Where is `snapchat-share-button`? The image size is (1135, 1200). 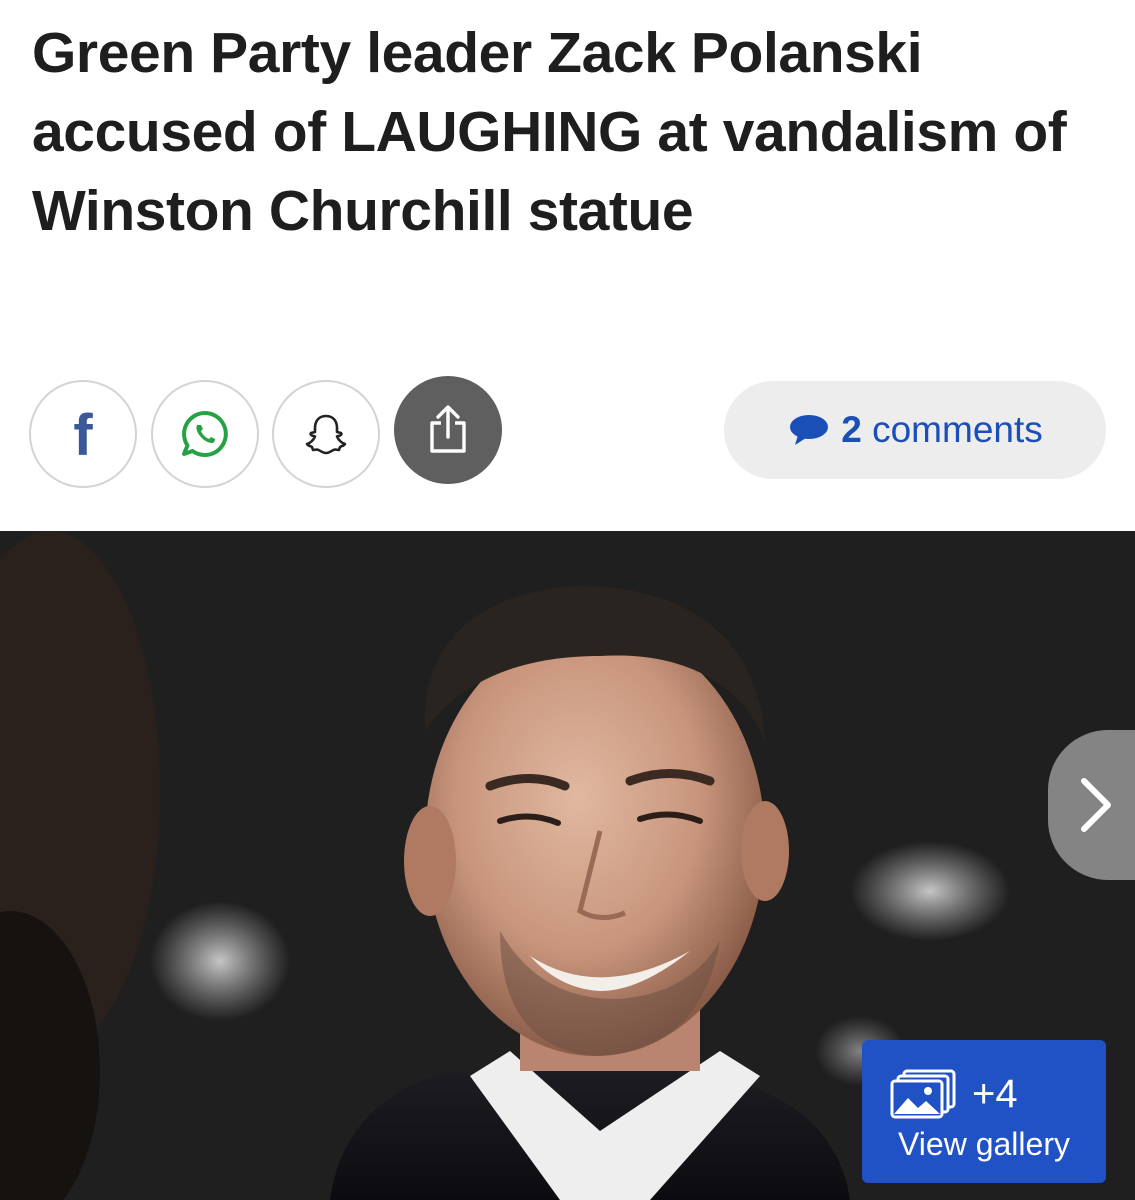 snapchat-share-button is located at coordinates (326, 434).